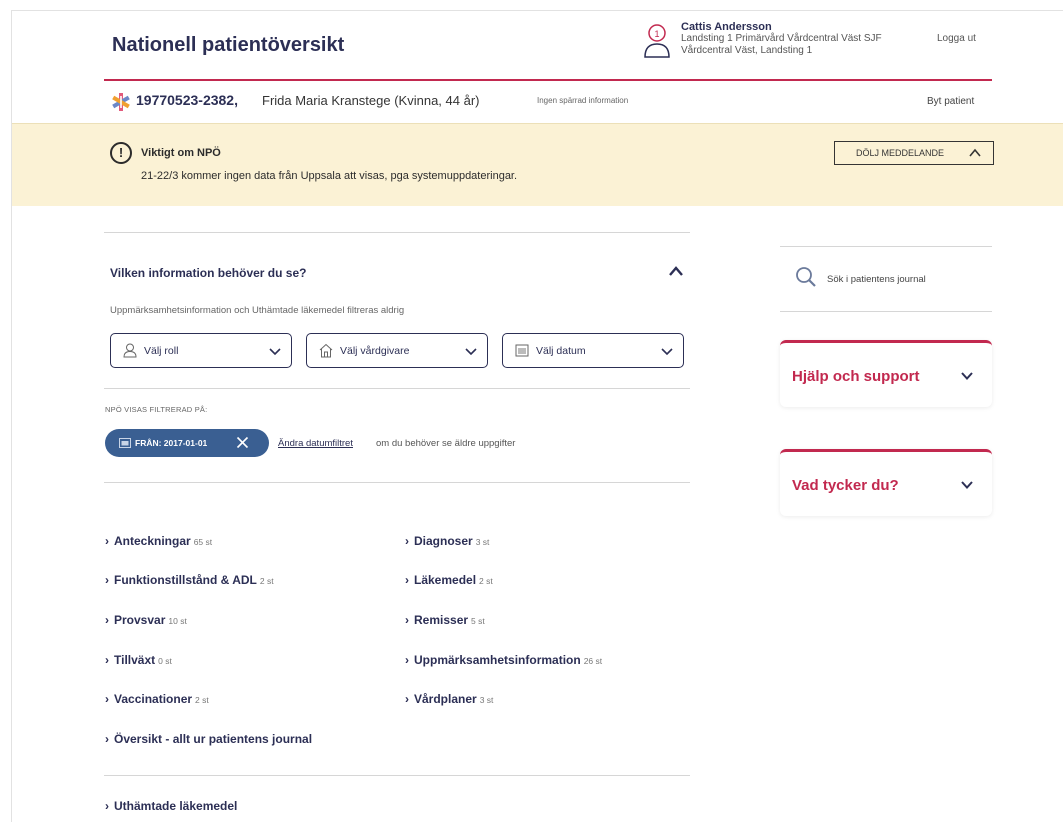  I want to click on category-remisser: › Remisser 5 st, so click(445, 620).